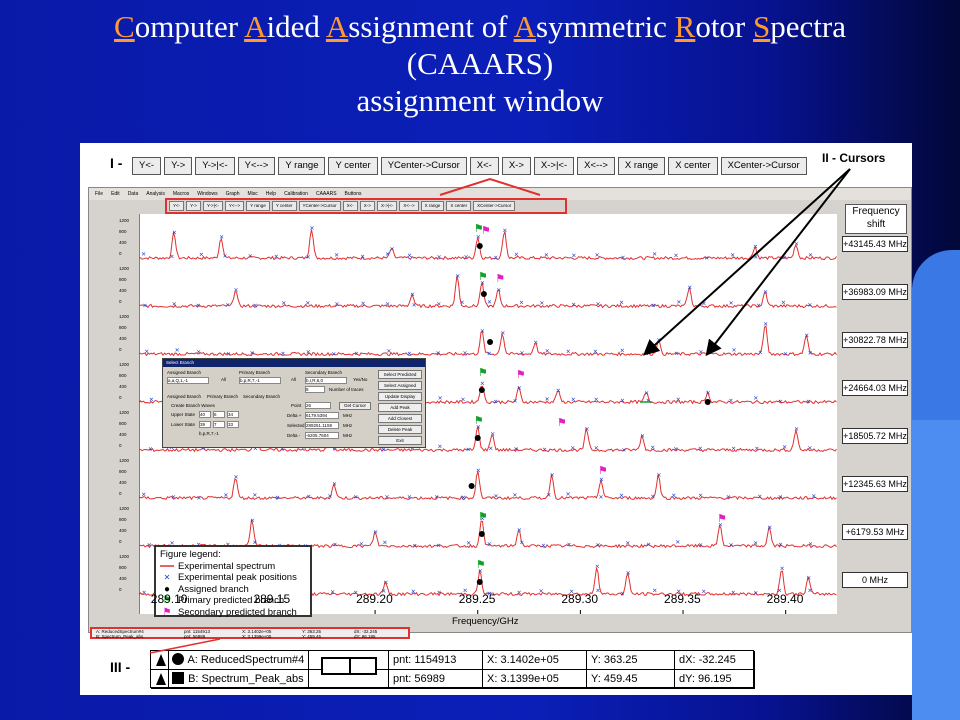 The image size is (960, 720). What do you see at coordinates (693, 166) in the screenshot?
I see `toolbar-button: X center` at bounding box center [693, 166].